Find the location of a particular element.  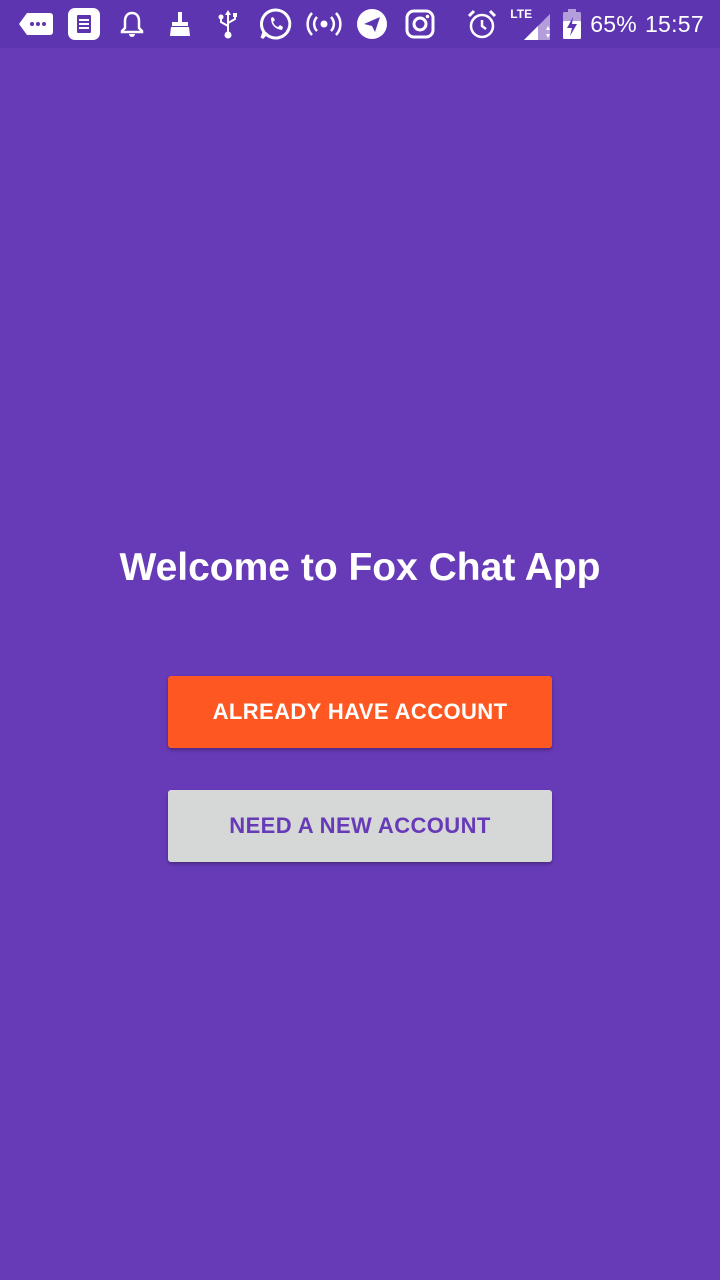

already-have-account-button: ALREADY HAVE ACCOUNT is located at coordinates (360, 712).